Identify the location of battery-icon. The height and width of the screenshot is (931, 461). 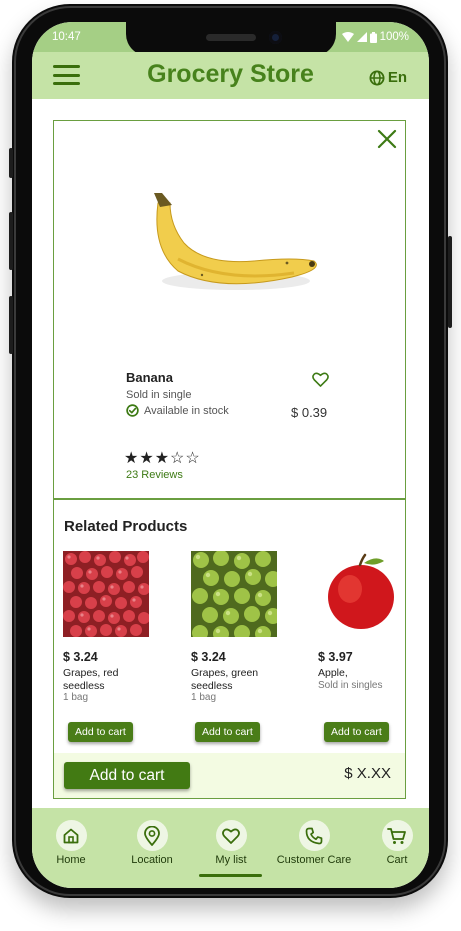
(373, 37).